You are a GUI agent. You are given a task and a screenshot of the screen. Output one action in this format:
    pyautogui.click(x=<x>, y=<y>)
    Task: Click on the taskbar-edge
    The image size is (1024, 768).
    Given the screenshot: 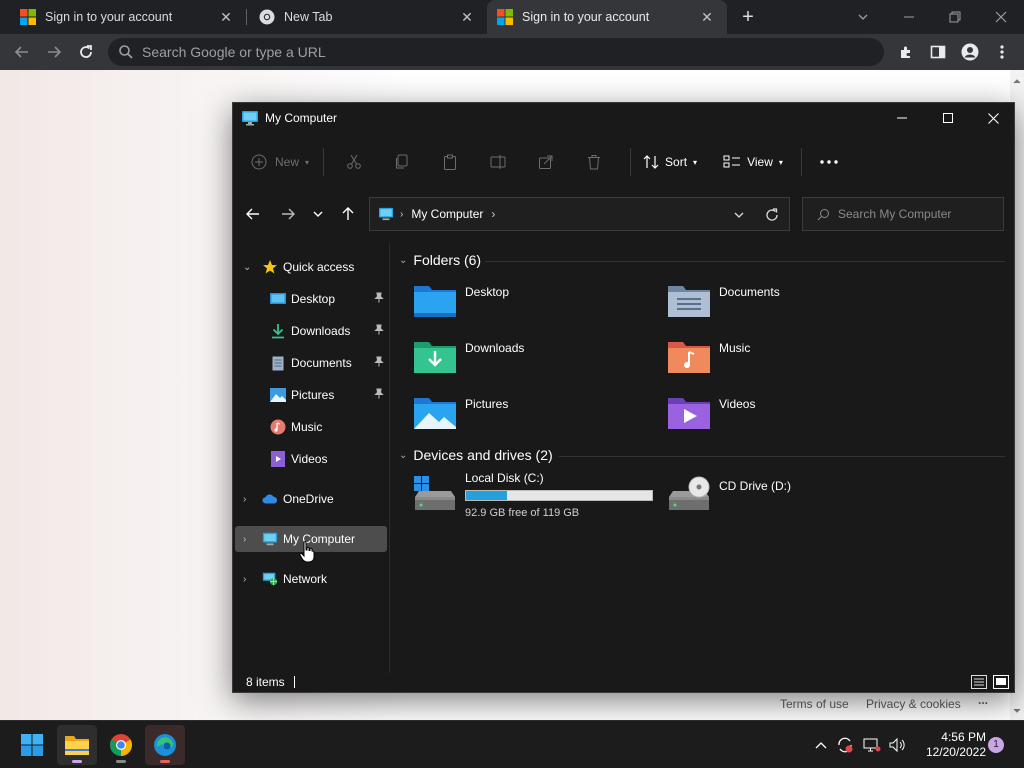 What is the action you would take?
    pyautogui.click(x=165, y=745)
    